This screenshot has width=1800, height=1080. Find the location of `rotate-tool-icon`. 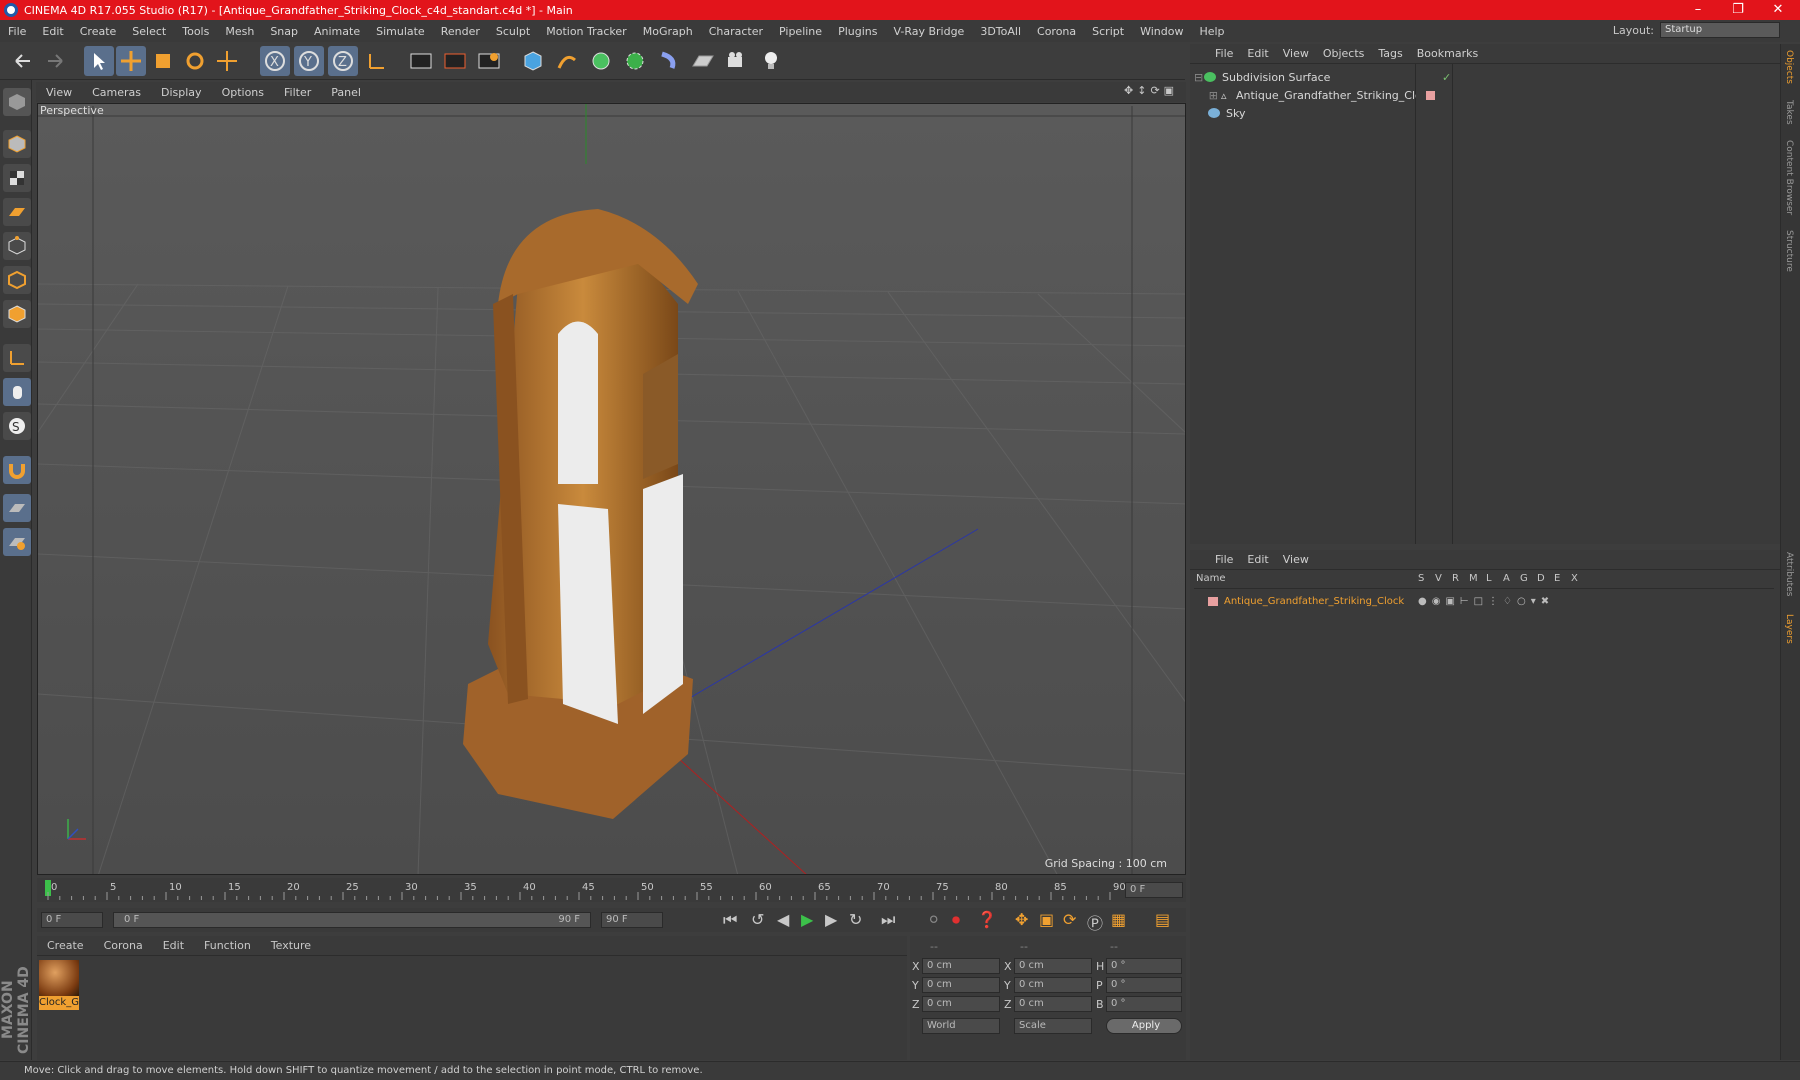

rotate-tool-icon is located at coordinates (195, 61).